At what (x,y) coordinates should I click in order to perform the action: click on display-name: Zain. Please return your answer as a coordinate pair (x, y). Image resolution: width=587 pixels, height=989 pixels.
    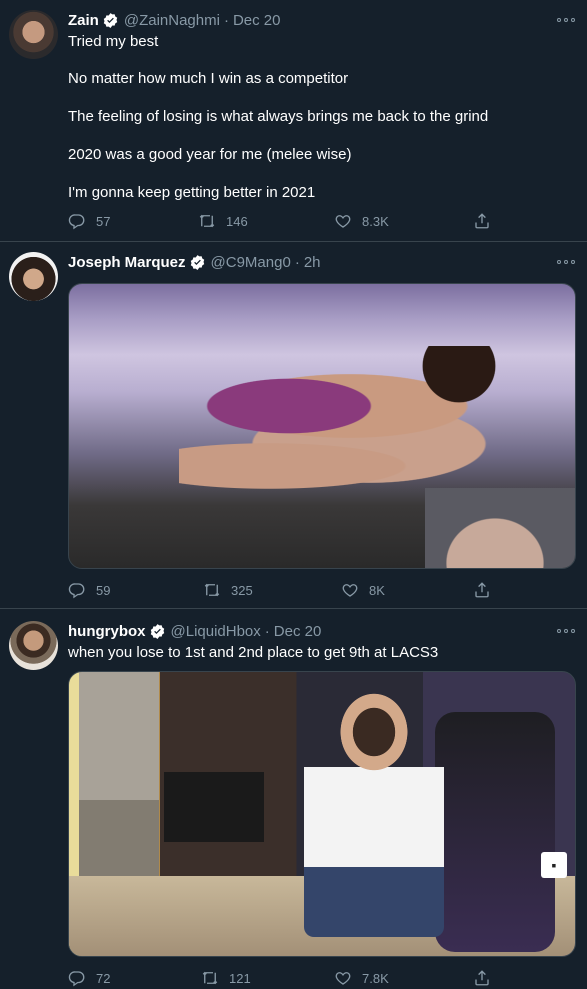
    Looking at the image, I should click on (83, 20).